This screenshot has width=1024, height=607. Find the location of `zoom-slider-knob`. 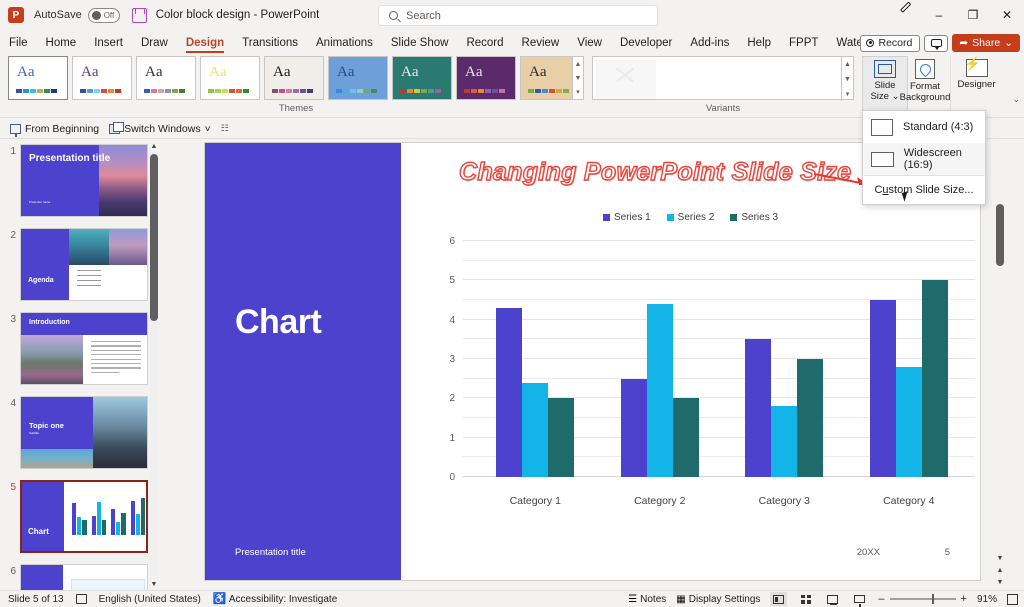

zoom-slider-knob is located at coordinates (933, 599).